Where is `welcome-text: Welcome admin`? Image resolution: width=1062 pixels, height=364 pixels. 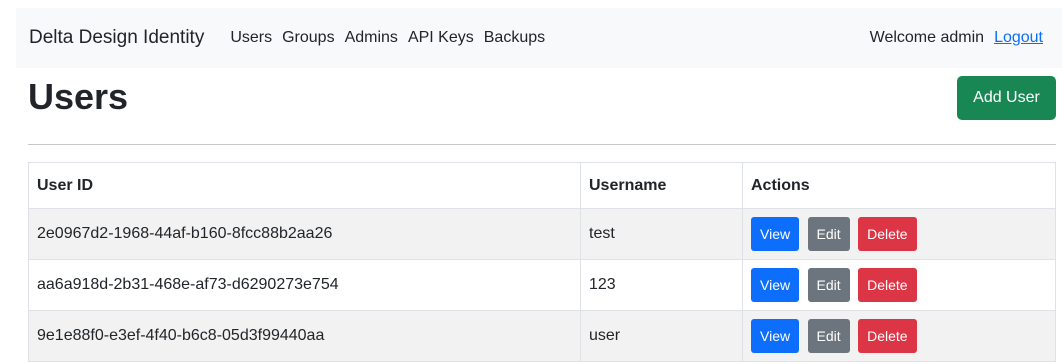 welcome-text: Welcome admin is located at coordinates (927, 37).